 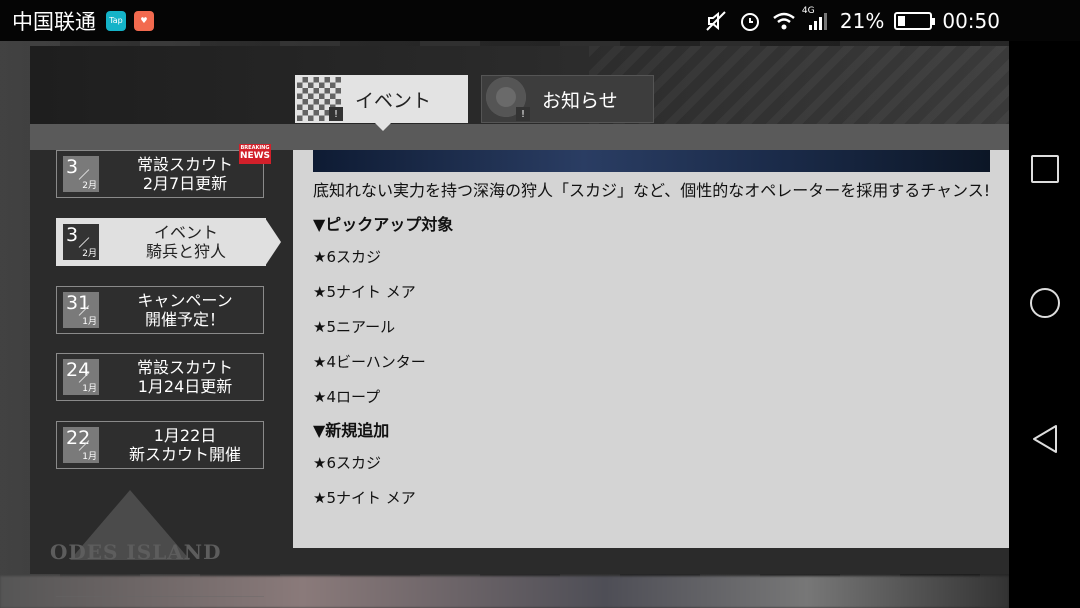 I want to click on news-item: 24 1月 常設スカウト 1月24日更新, so click(x=160, y=377).